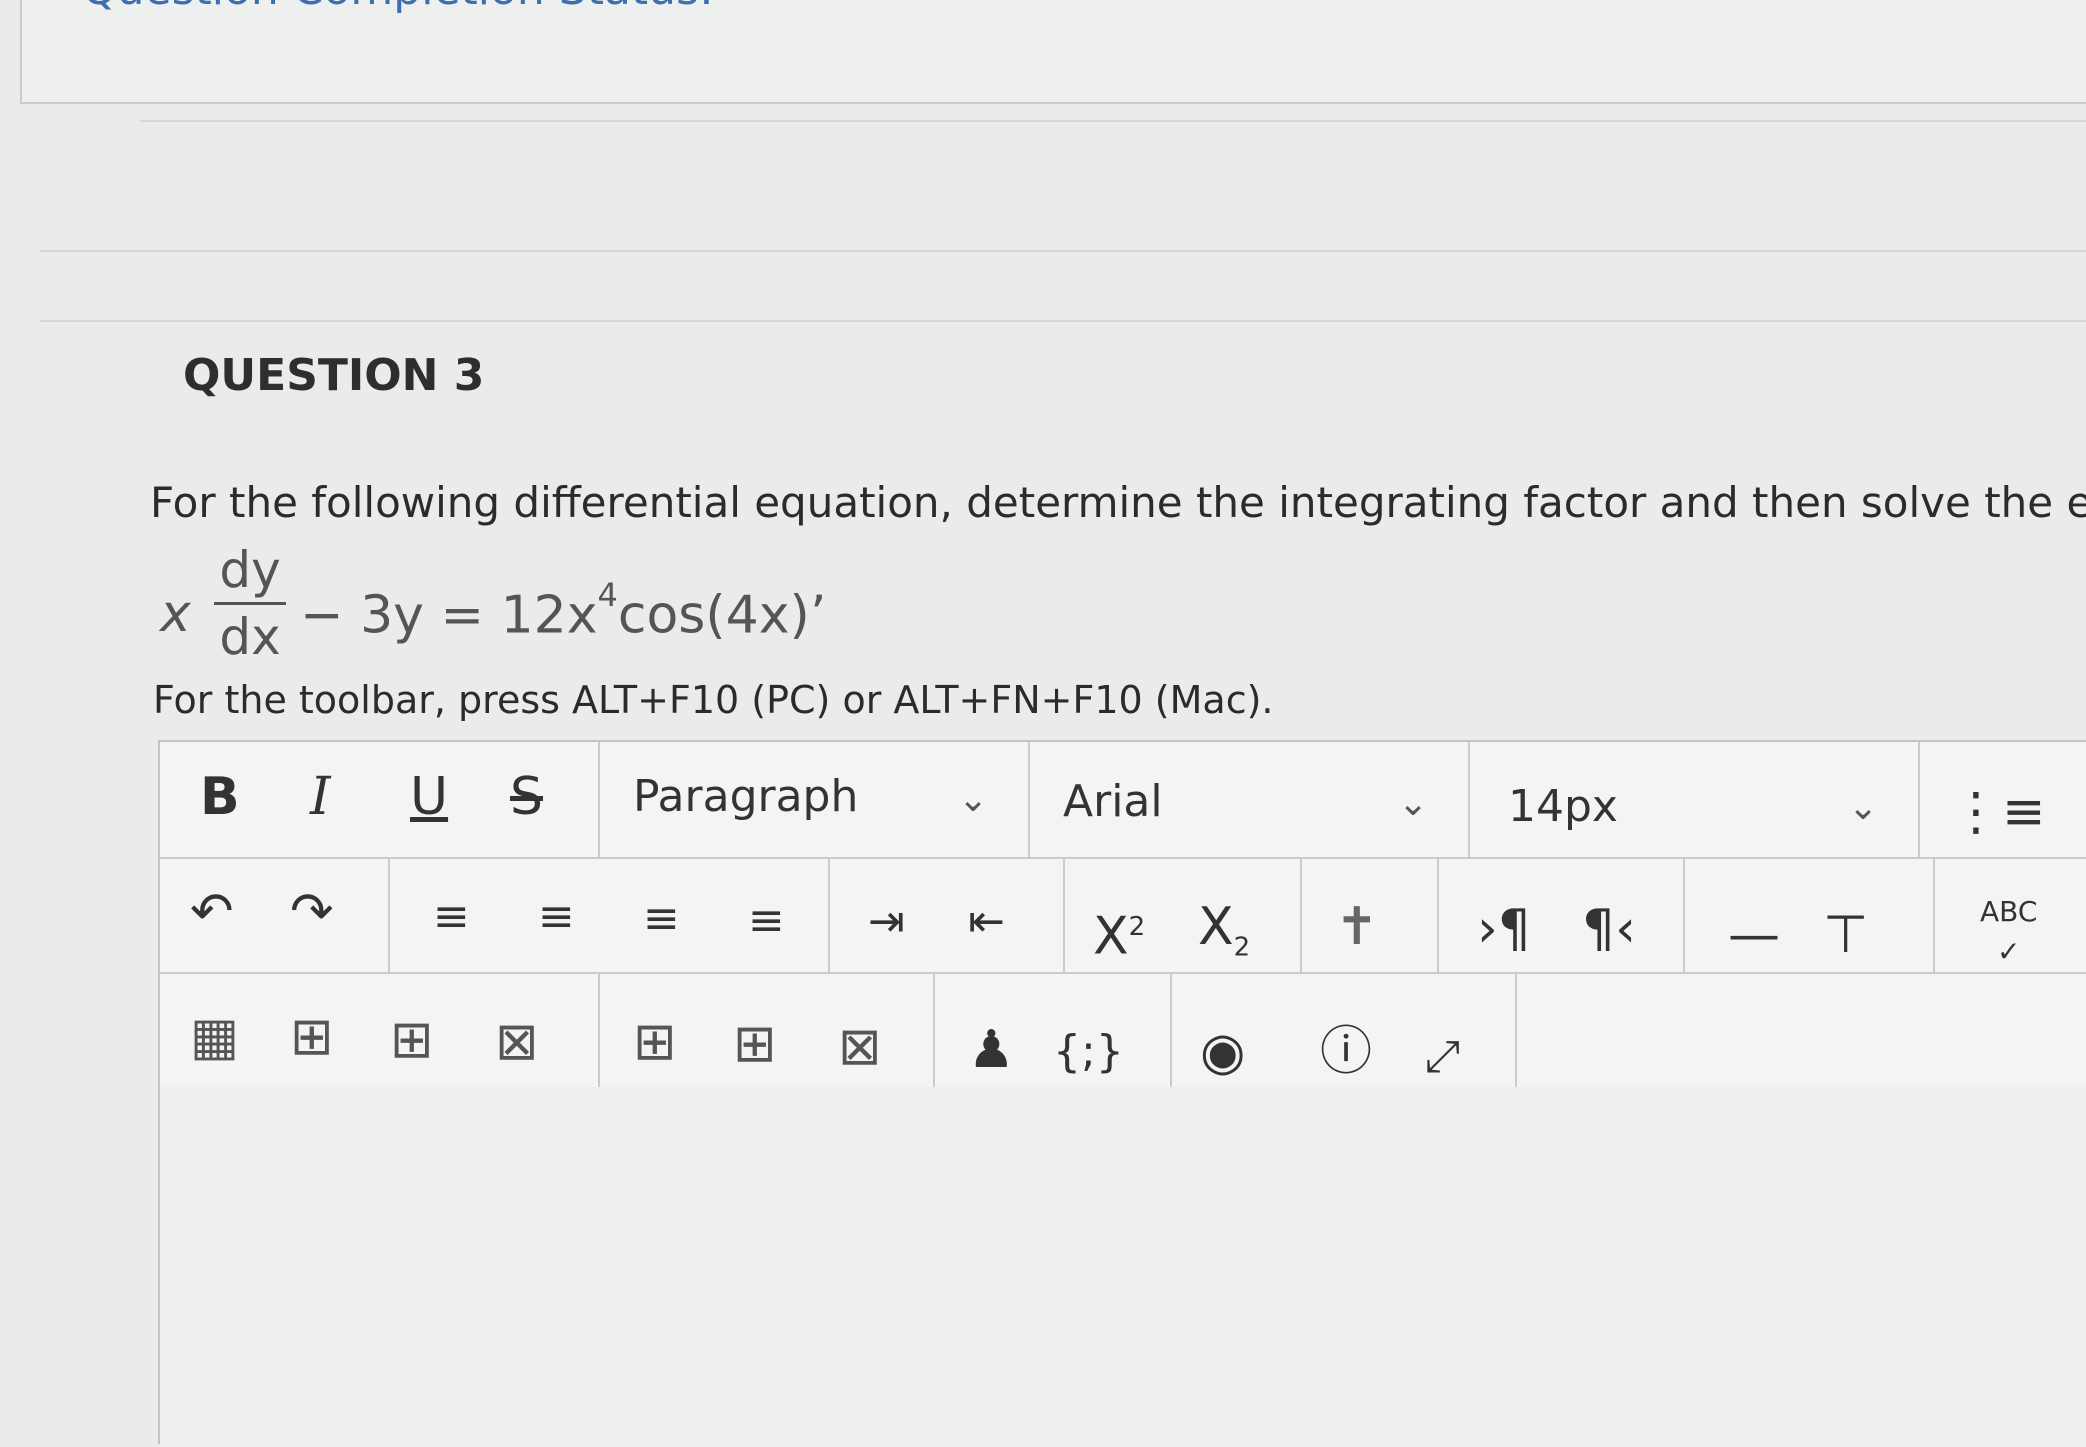  I want to click on subscript-mark: 2, so click(1242, 947).